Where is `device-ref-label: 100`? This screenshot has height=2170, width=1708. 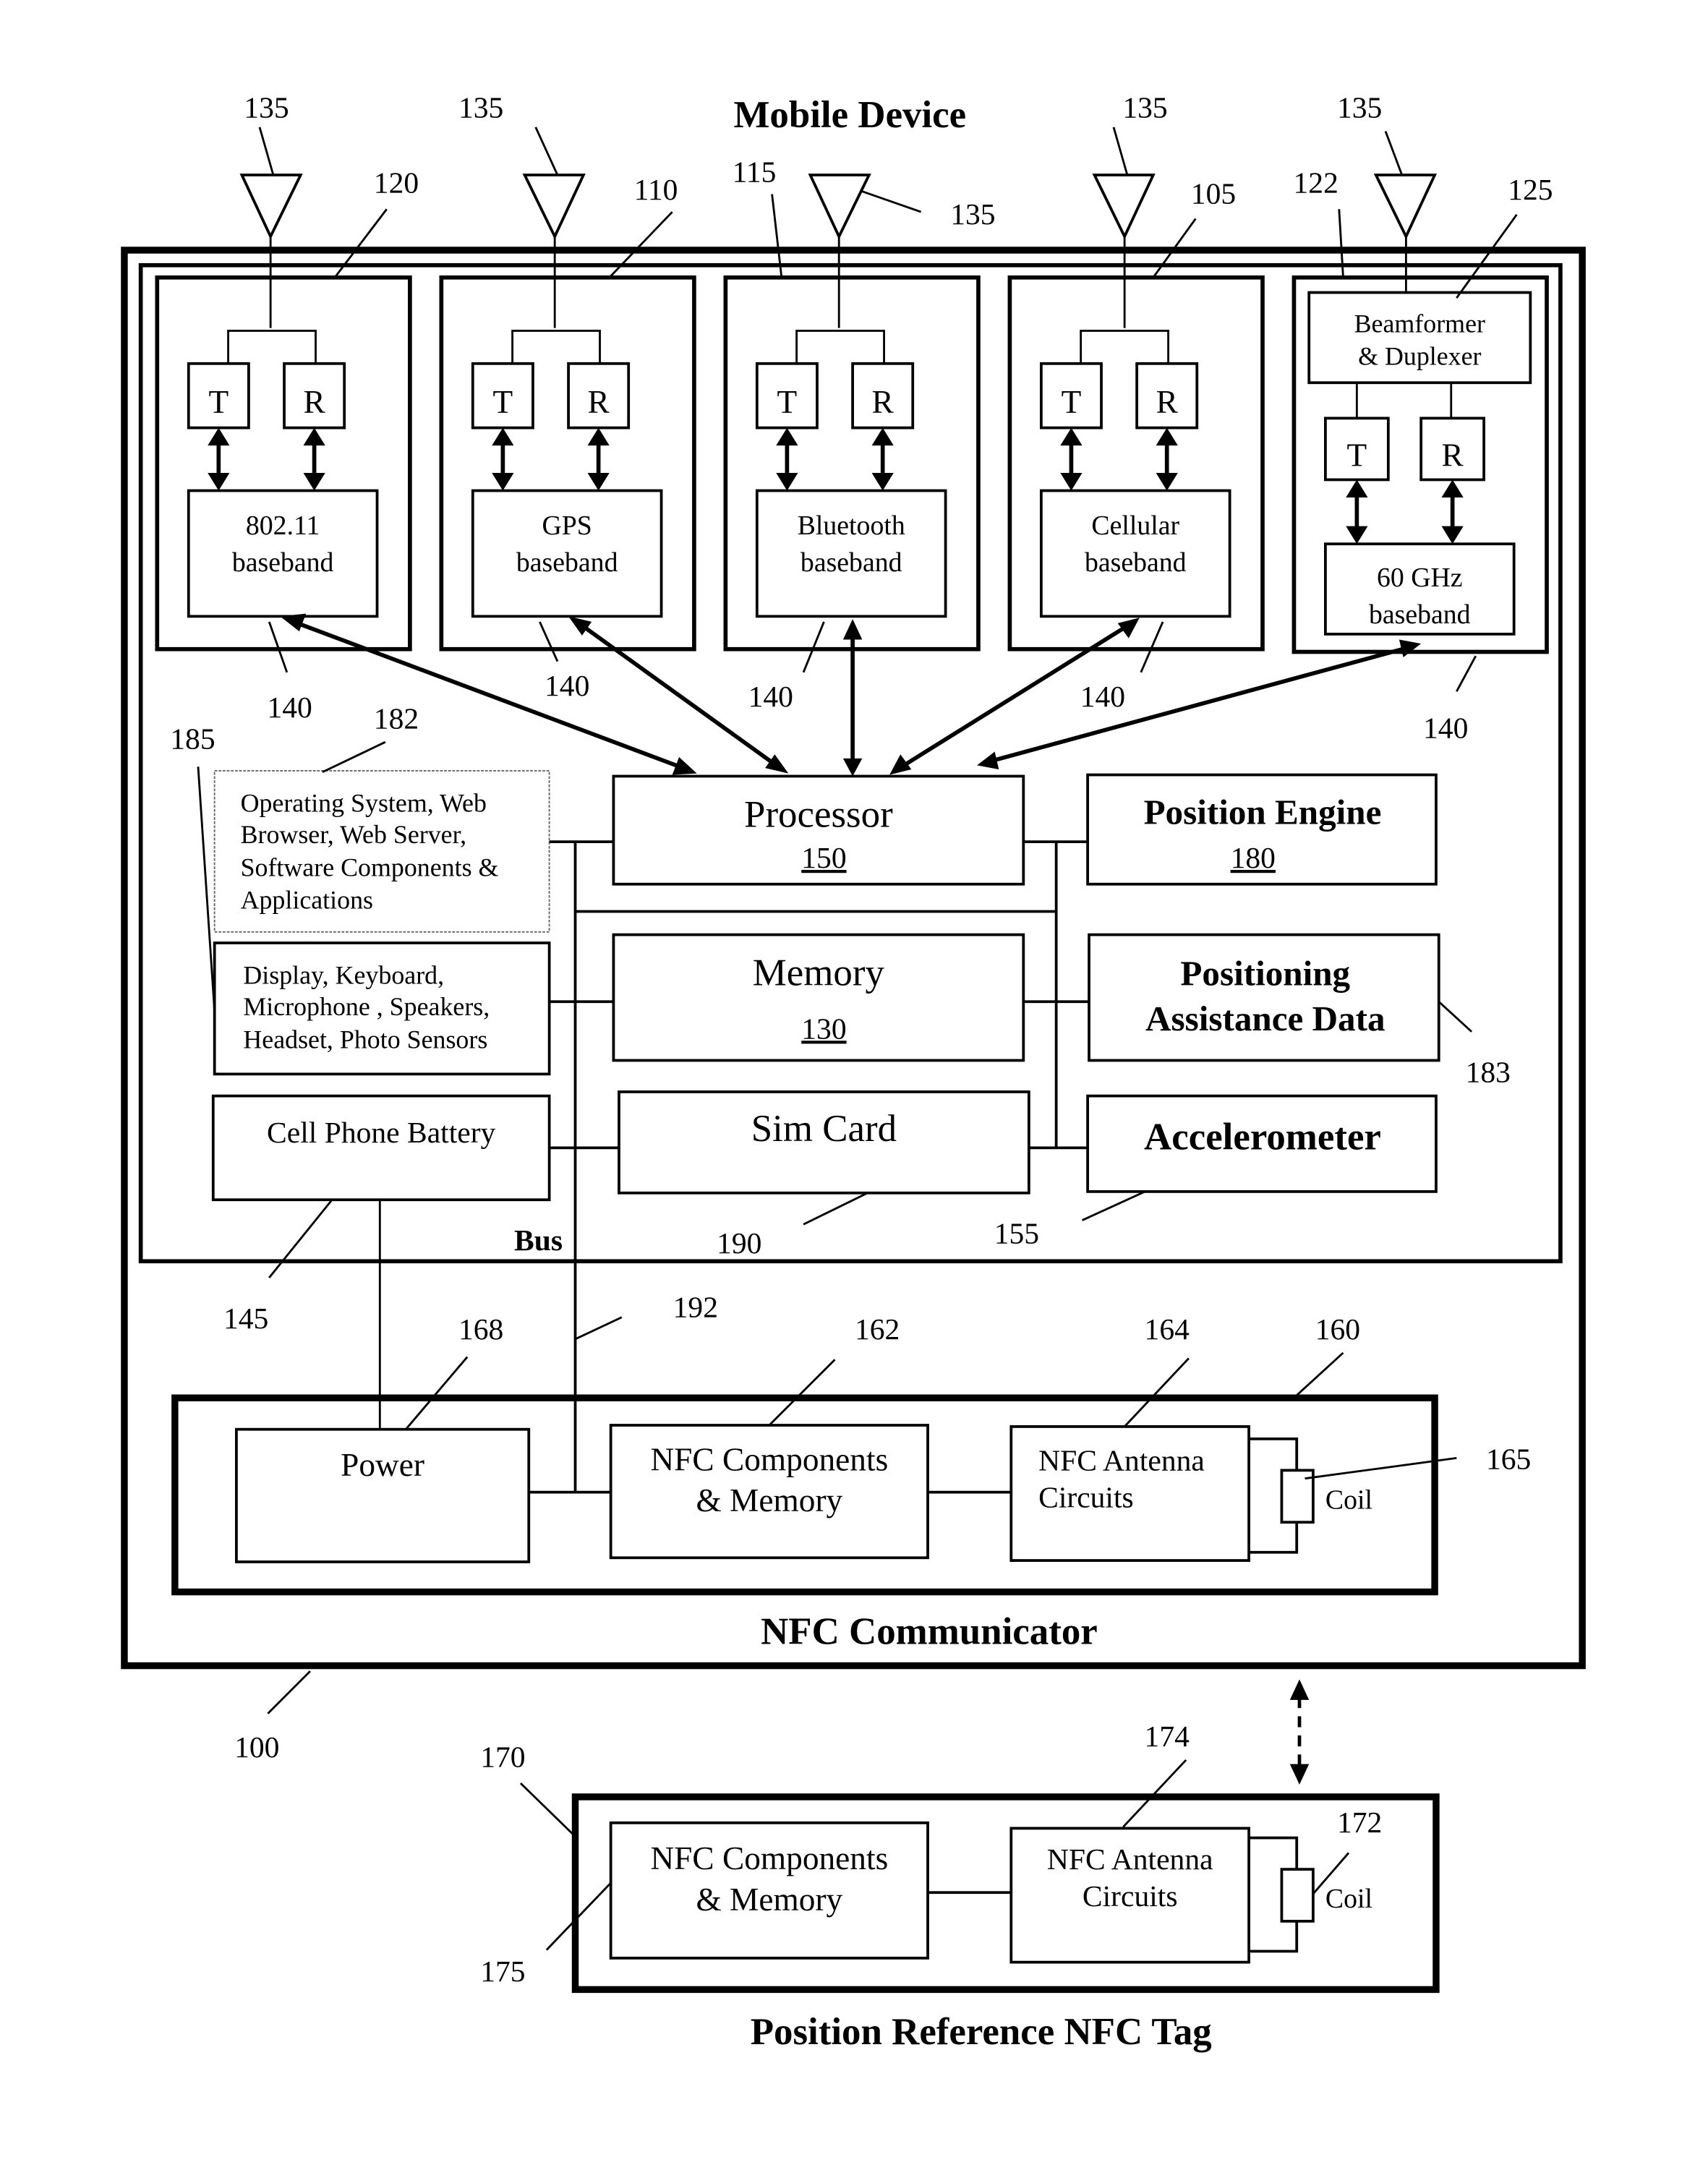 device-ref-label: 100 is located at coordinates (257, 1747).